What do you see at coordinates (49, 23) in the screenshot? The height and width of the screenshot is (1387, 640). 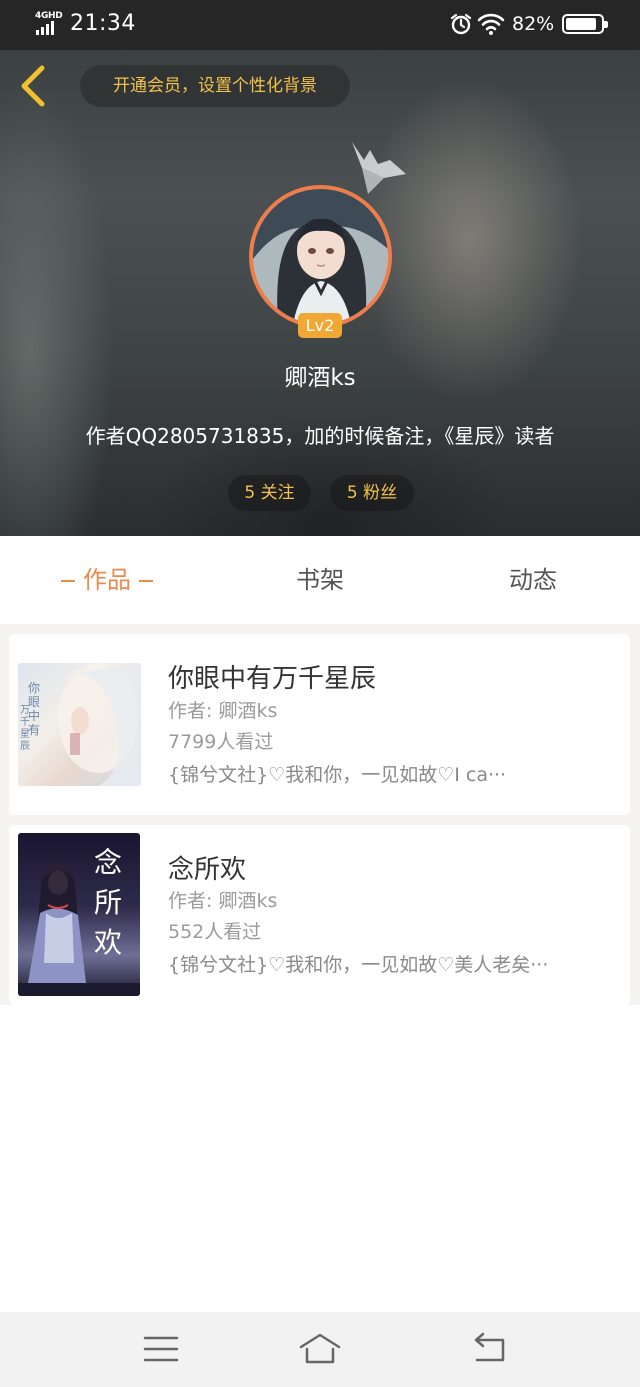 I see `cellular-signal-icon: 4GHD` at bounding box center [49, 23].